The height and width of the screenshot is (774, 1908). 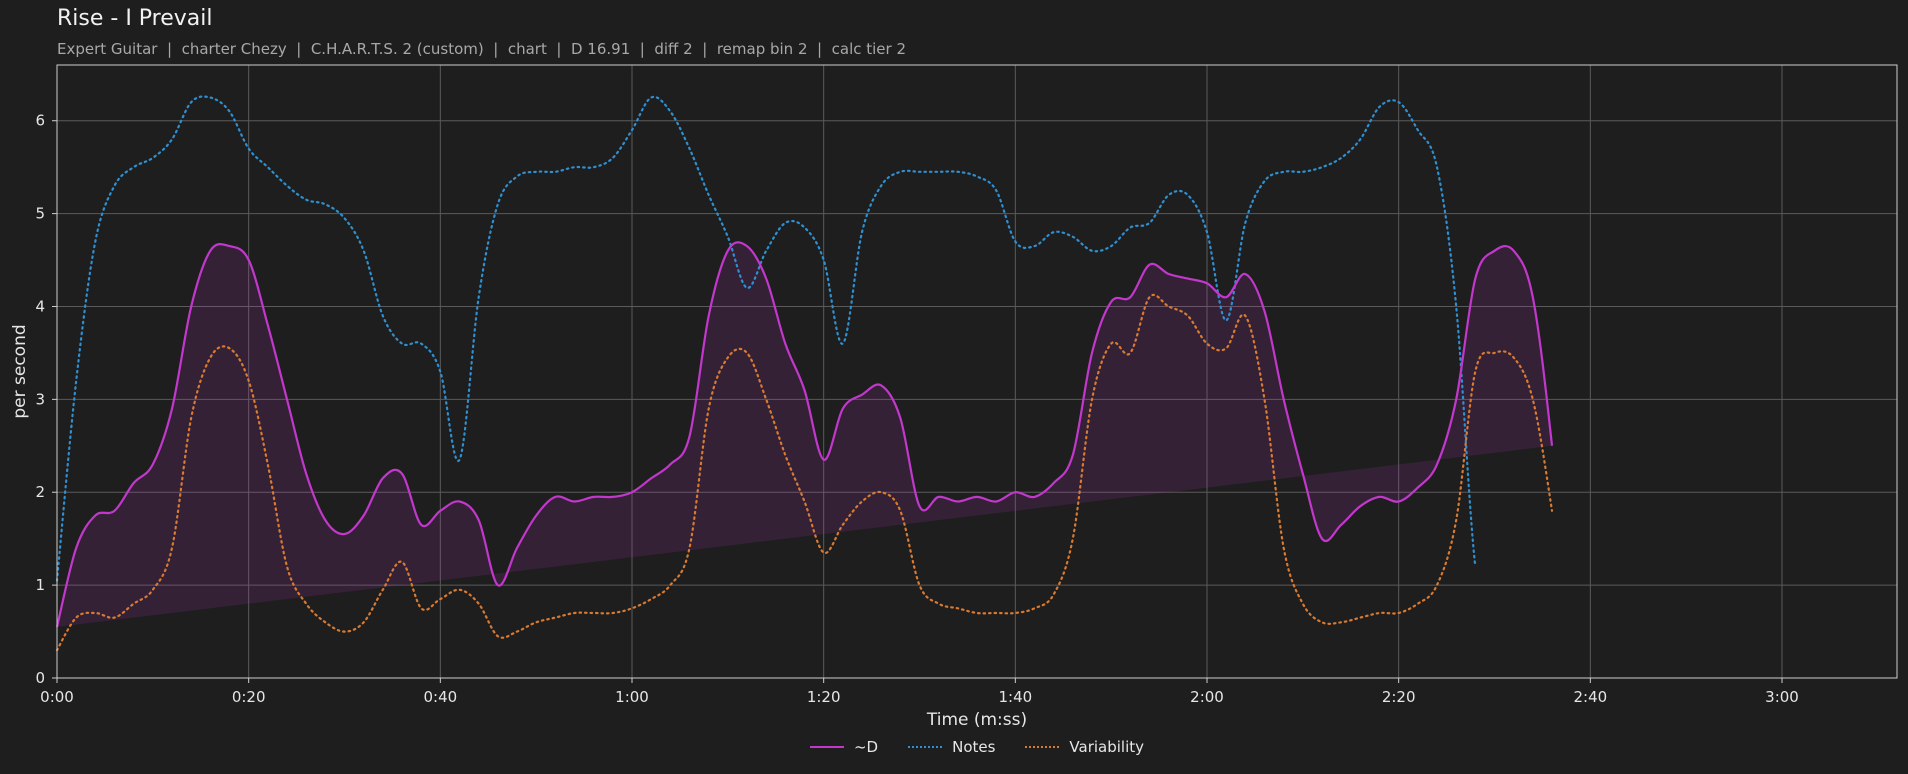 What do you see at coordinates (249, 697) in the screenshot?
I see `x-tick-label: 0:20` at bounding box center [249, 697].